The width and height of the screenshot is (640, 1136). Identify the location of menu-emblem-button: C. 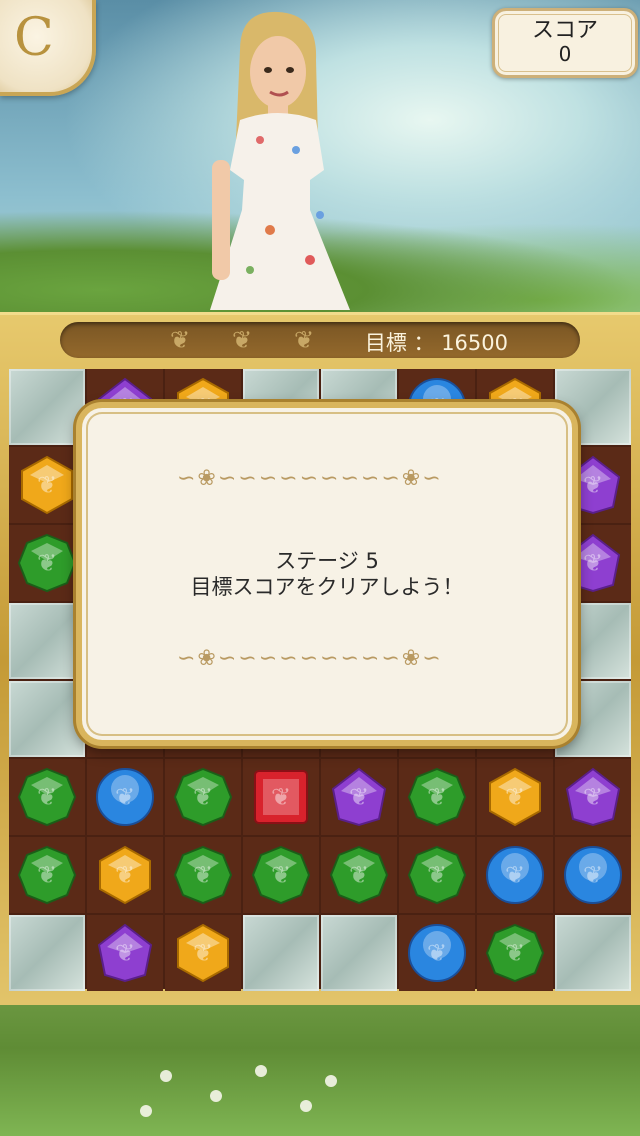
(48, 48).